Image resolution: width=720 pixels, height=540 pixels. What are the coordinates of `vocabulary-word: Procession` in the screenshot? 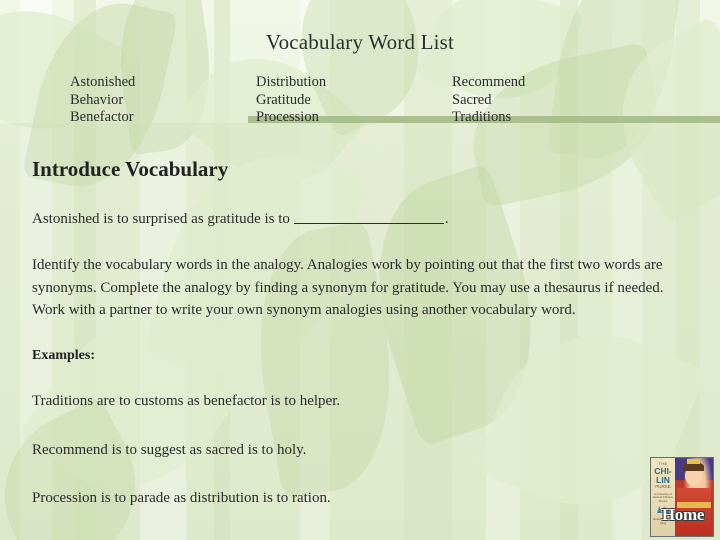 It's located at (287, 117).